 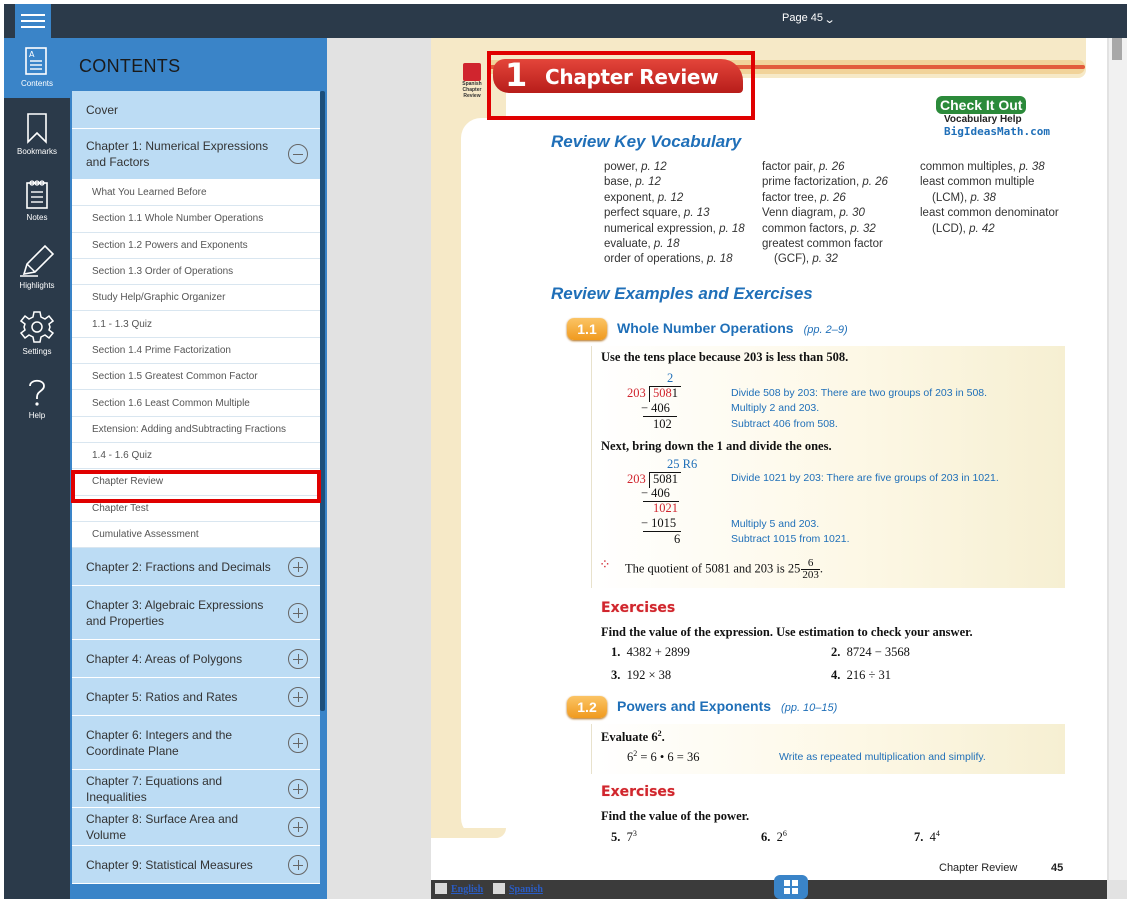 What do you see at coordinates (657, 213) in the screenshot?
I see `vocab-term: perfect square, p. 13` at bounding box center [657, 213].